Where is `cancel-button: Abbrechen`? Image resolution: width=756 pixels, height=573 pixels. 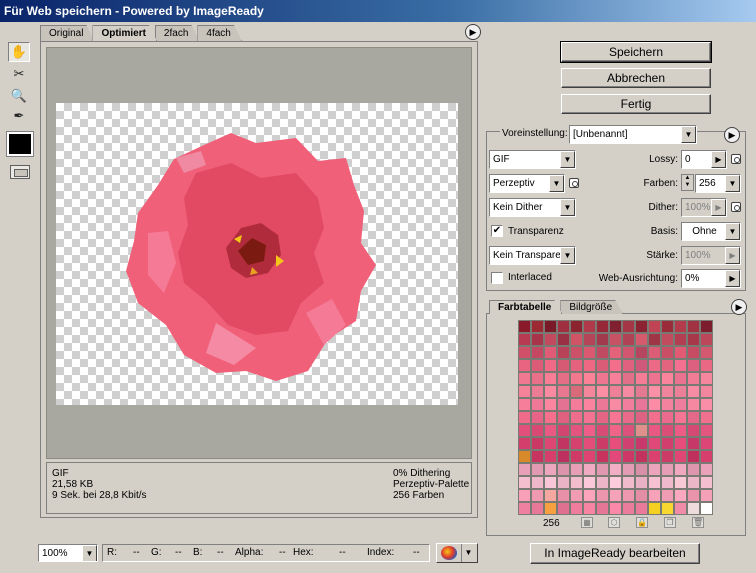 cancel-button: Abbrechen is located at coordinates (636, 78).